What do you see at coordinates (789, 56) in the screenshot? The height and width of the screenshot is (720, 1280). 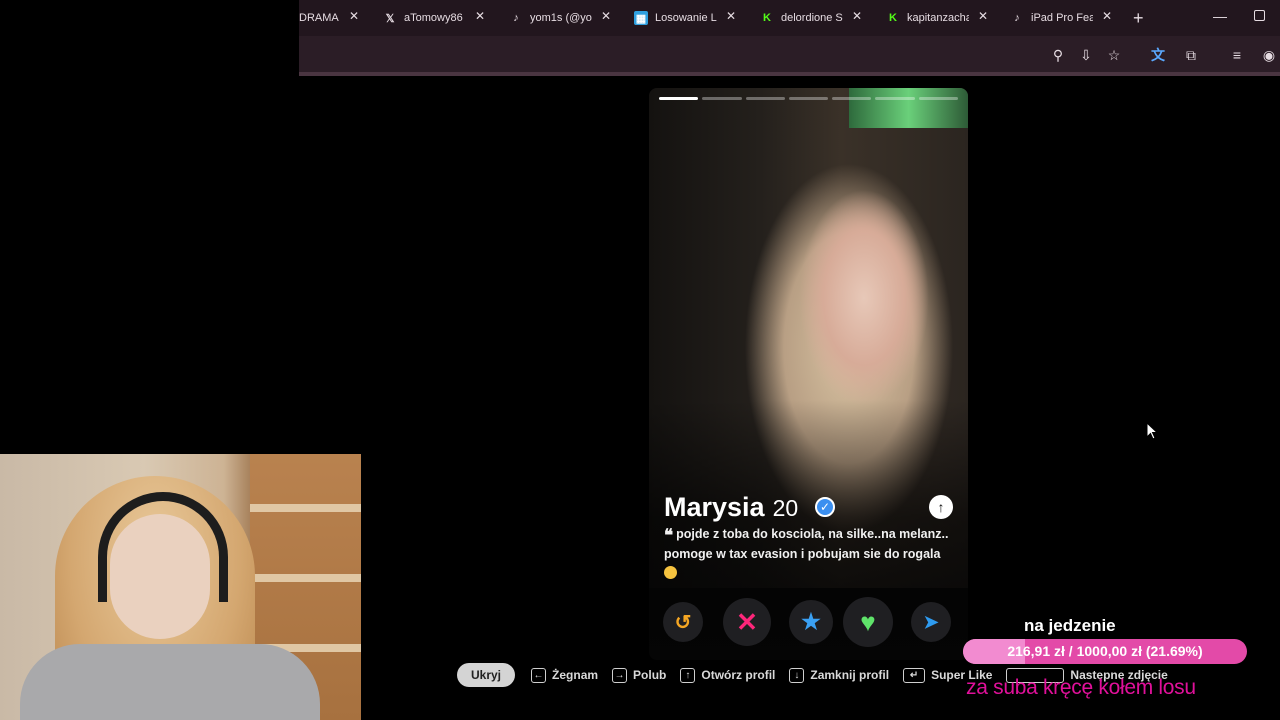 I see `browser-toolbar: ⚲ ⇩ ☆ 文 ⧉ ≡ ◉` at bounding box center [789, 56].